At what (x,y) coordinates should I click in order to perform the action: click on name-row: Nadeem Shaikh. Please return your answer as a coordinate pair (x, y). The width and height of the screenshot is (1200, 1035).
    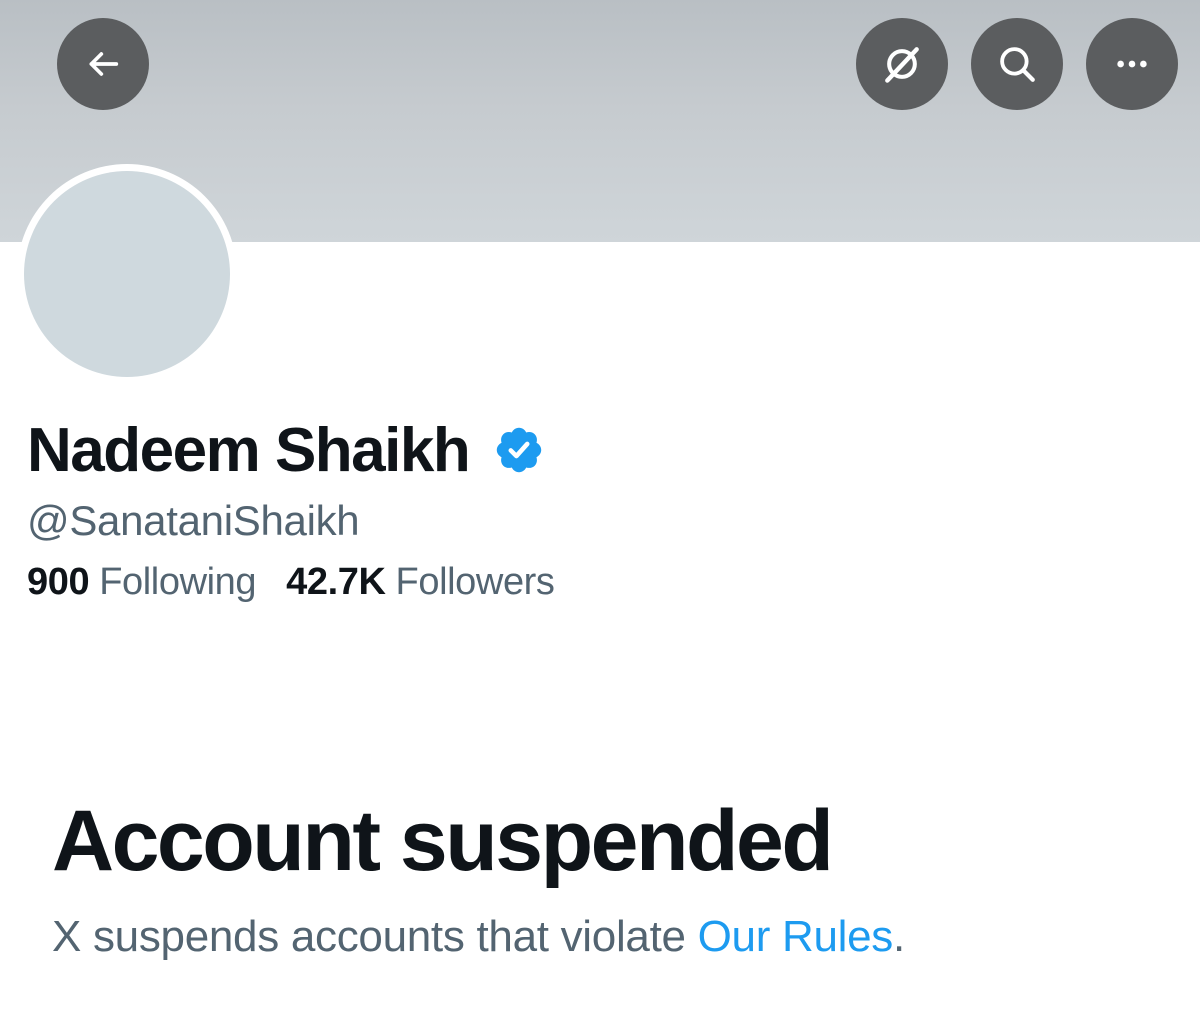
    Looking at the image, I should click on (286, 450).